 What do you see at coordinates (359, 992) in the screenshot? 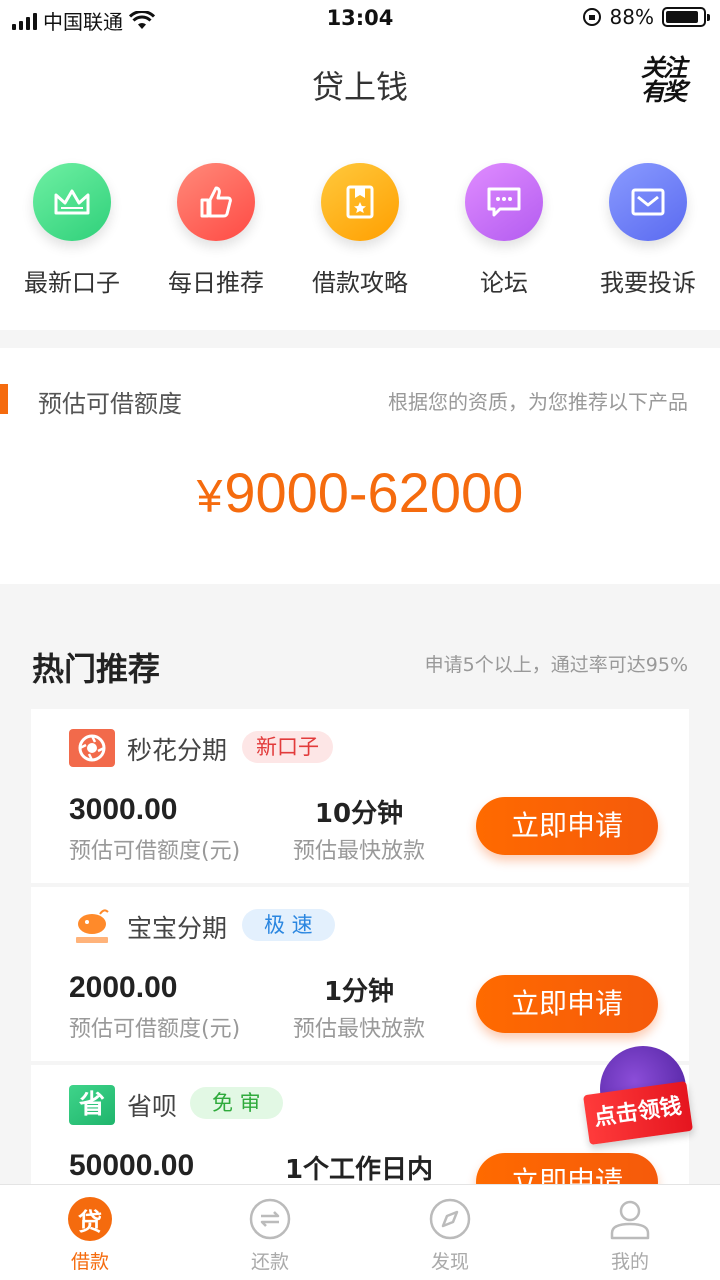
I see `product-speed: 1分钟` at bounding box center [359, 992].